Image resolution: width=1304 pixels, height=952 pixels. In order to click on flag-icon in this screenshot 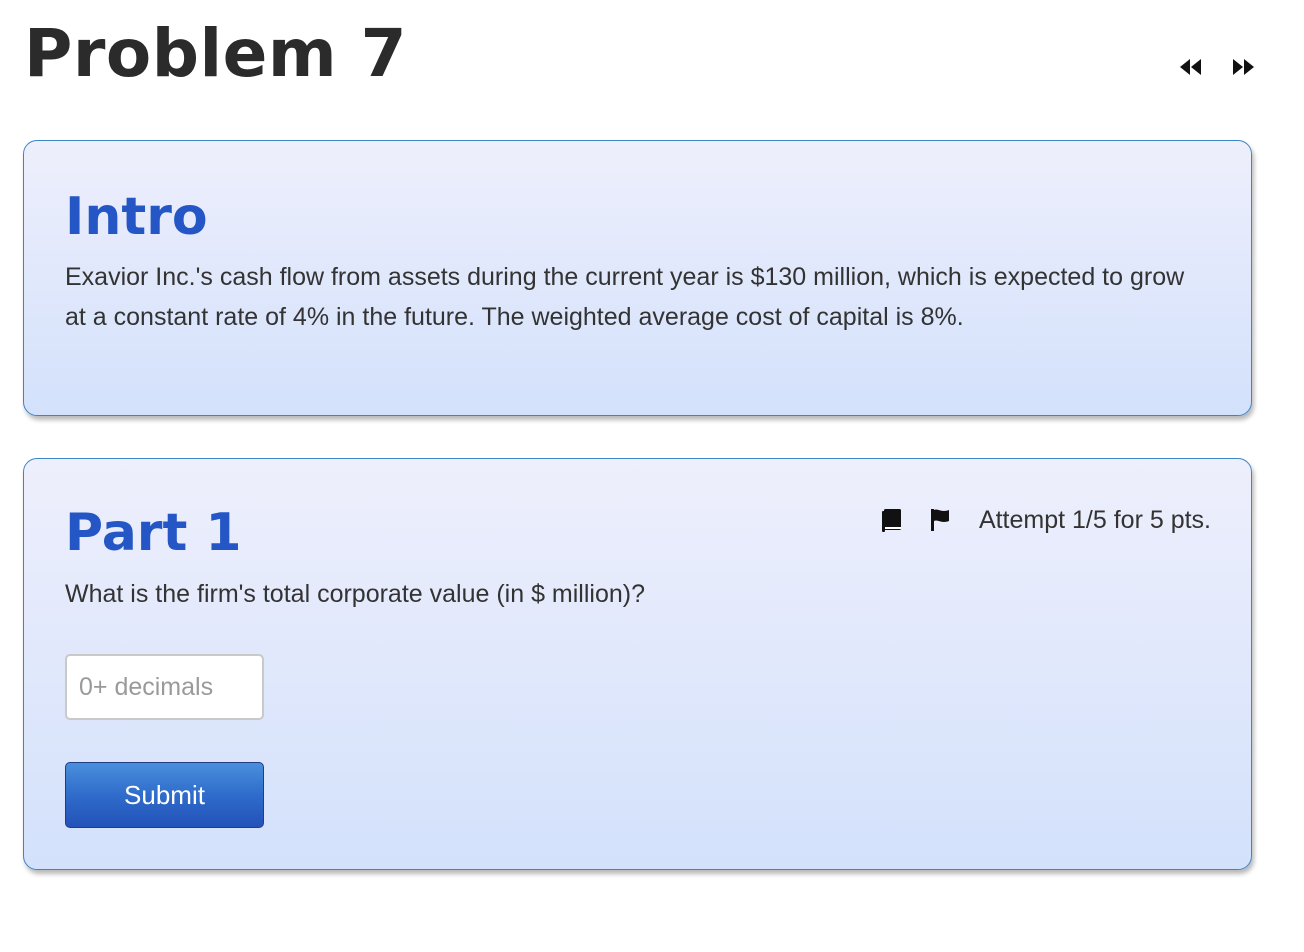, I will do `click(940, 520)`.